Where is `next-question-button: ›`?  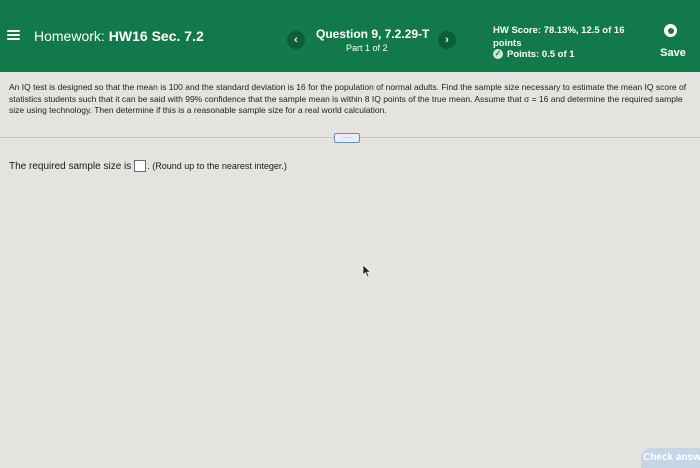 next-question-button: › is located at coordinates (447, 40).